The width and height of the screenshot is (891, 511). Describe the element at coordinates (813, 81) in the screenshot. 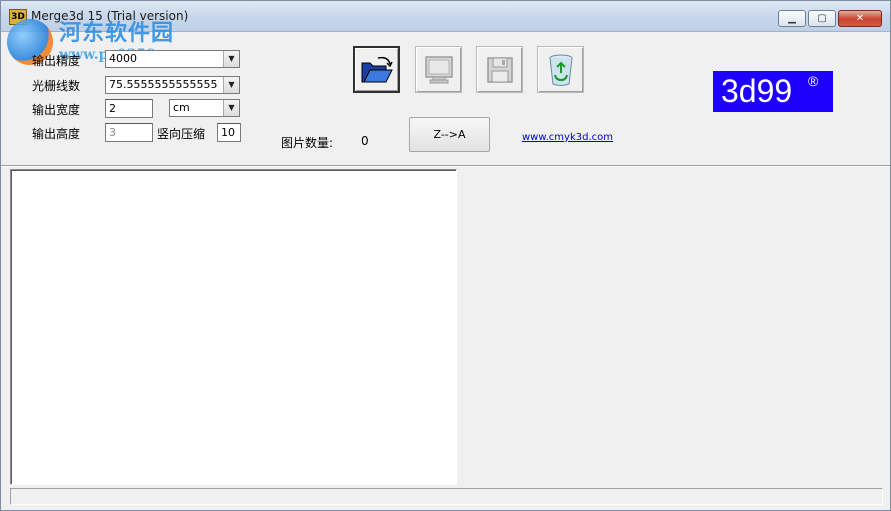

I see `registered-mark: ®` at that location.